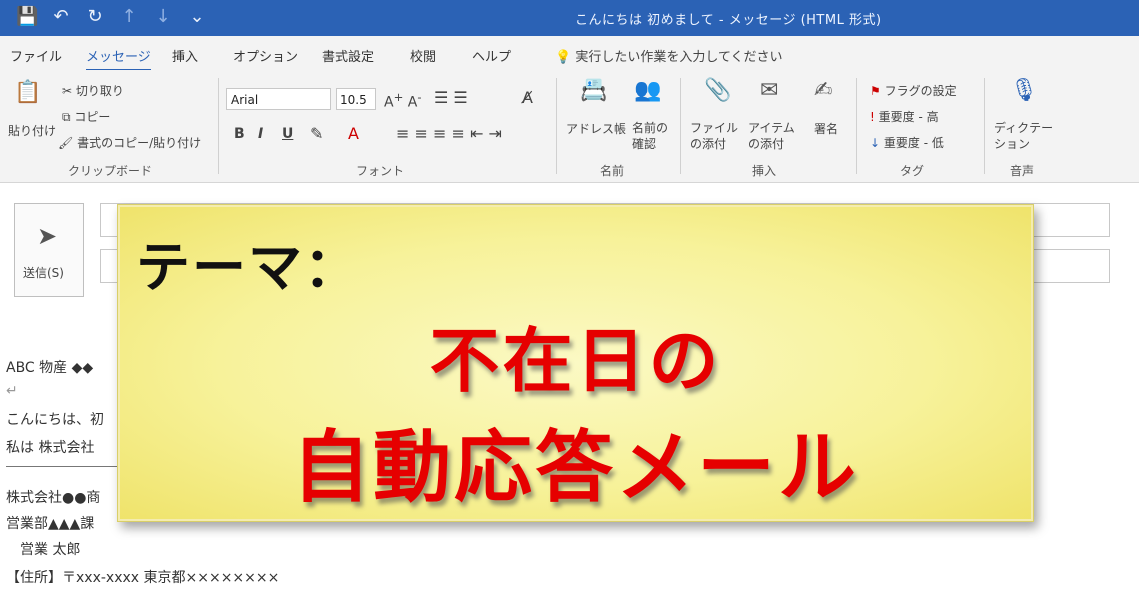 This screenshot has height=591, width=1139. I want to click on body-line: 営業 太郎, so click(50, 549).